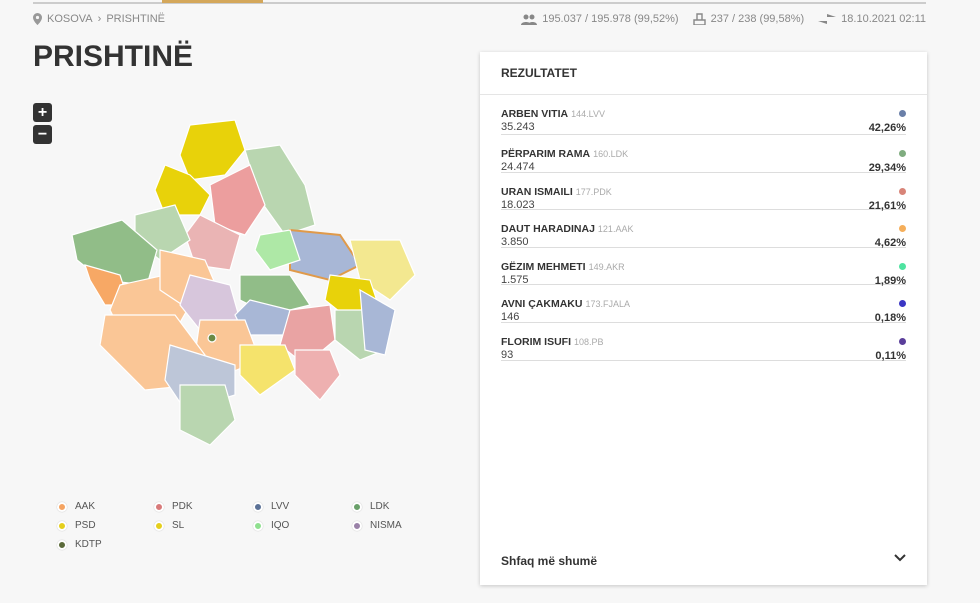 The image size is (980, 603). I want to click on legend-item-nisma: NISMA, so click(401, 525).